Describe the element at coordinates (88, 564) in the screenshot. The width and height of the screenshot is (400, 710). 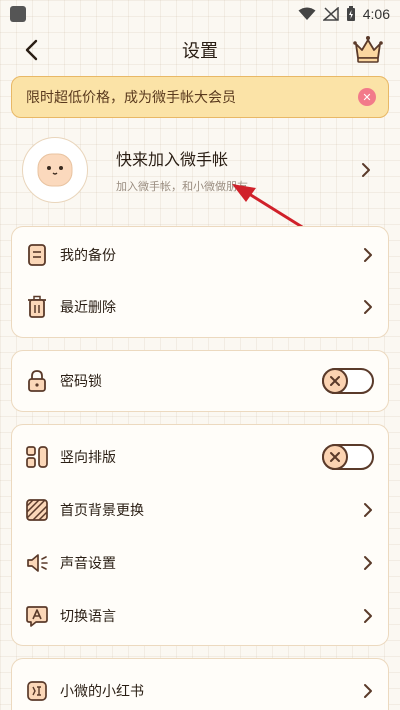
I see `sound-settings-label: 声音设置` at that location.